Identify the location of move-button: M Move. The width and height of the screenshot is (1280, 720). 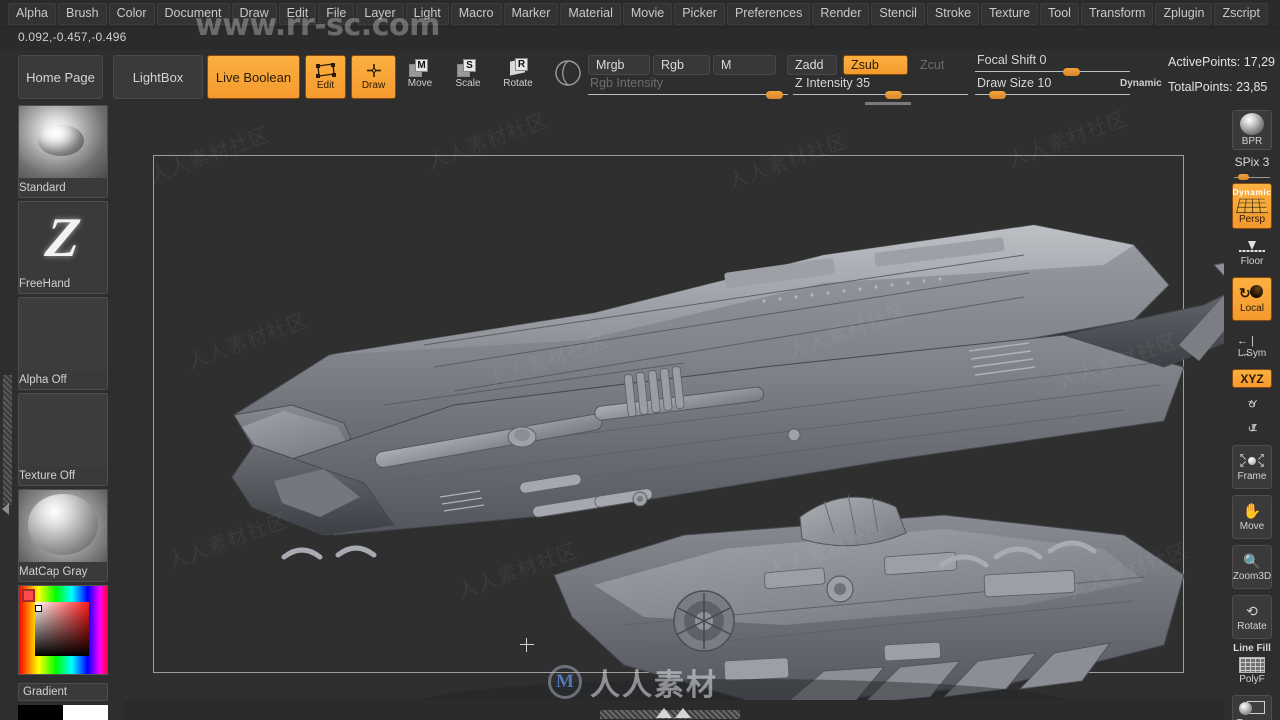
(420, 77).